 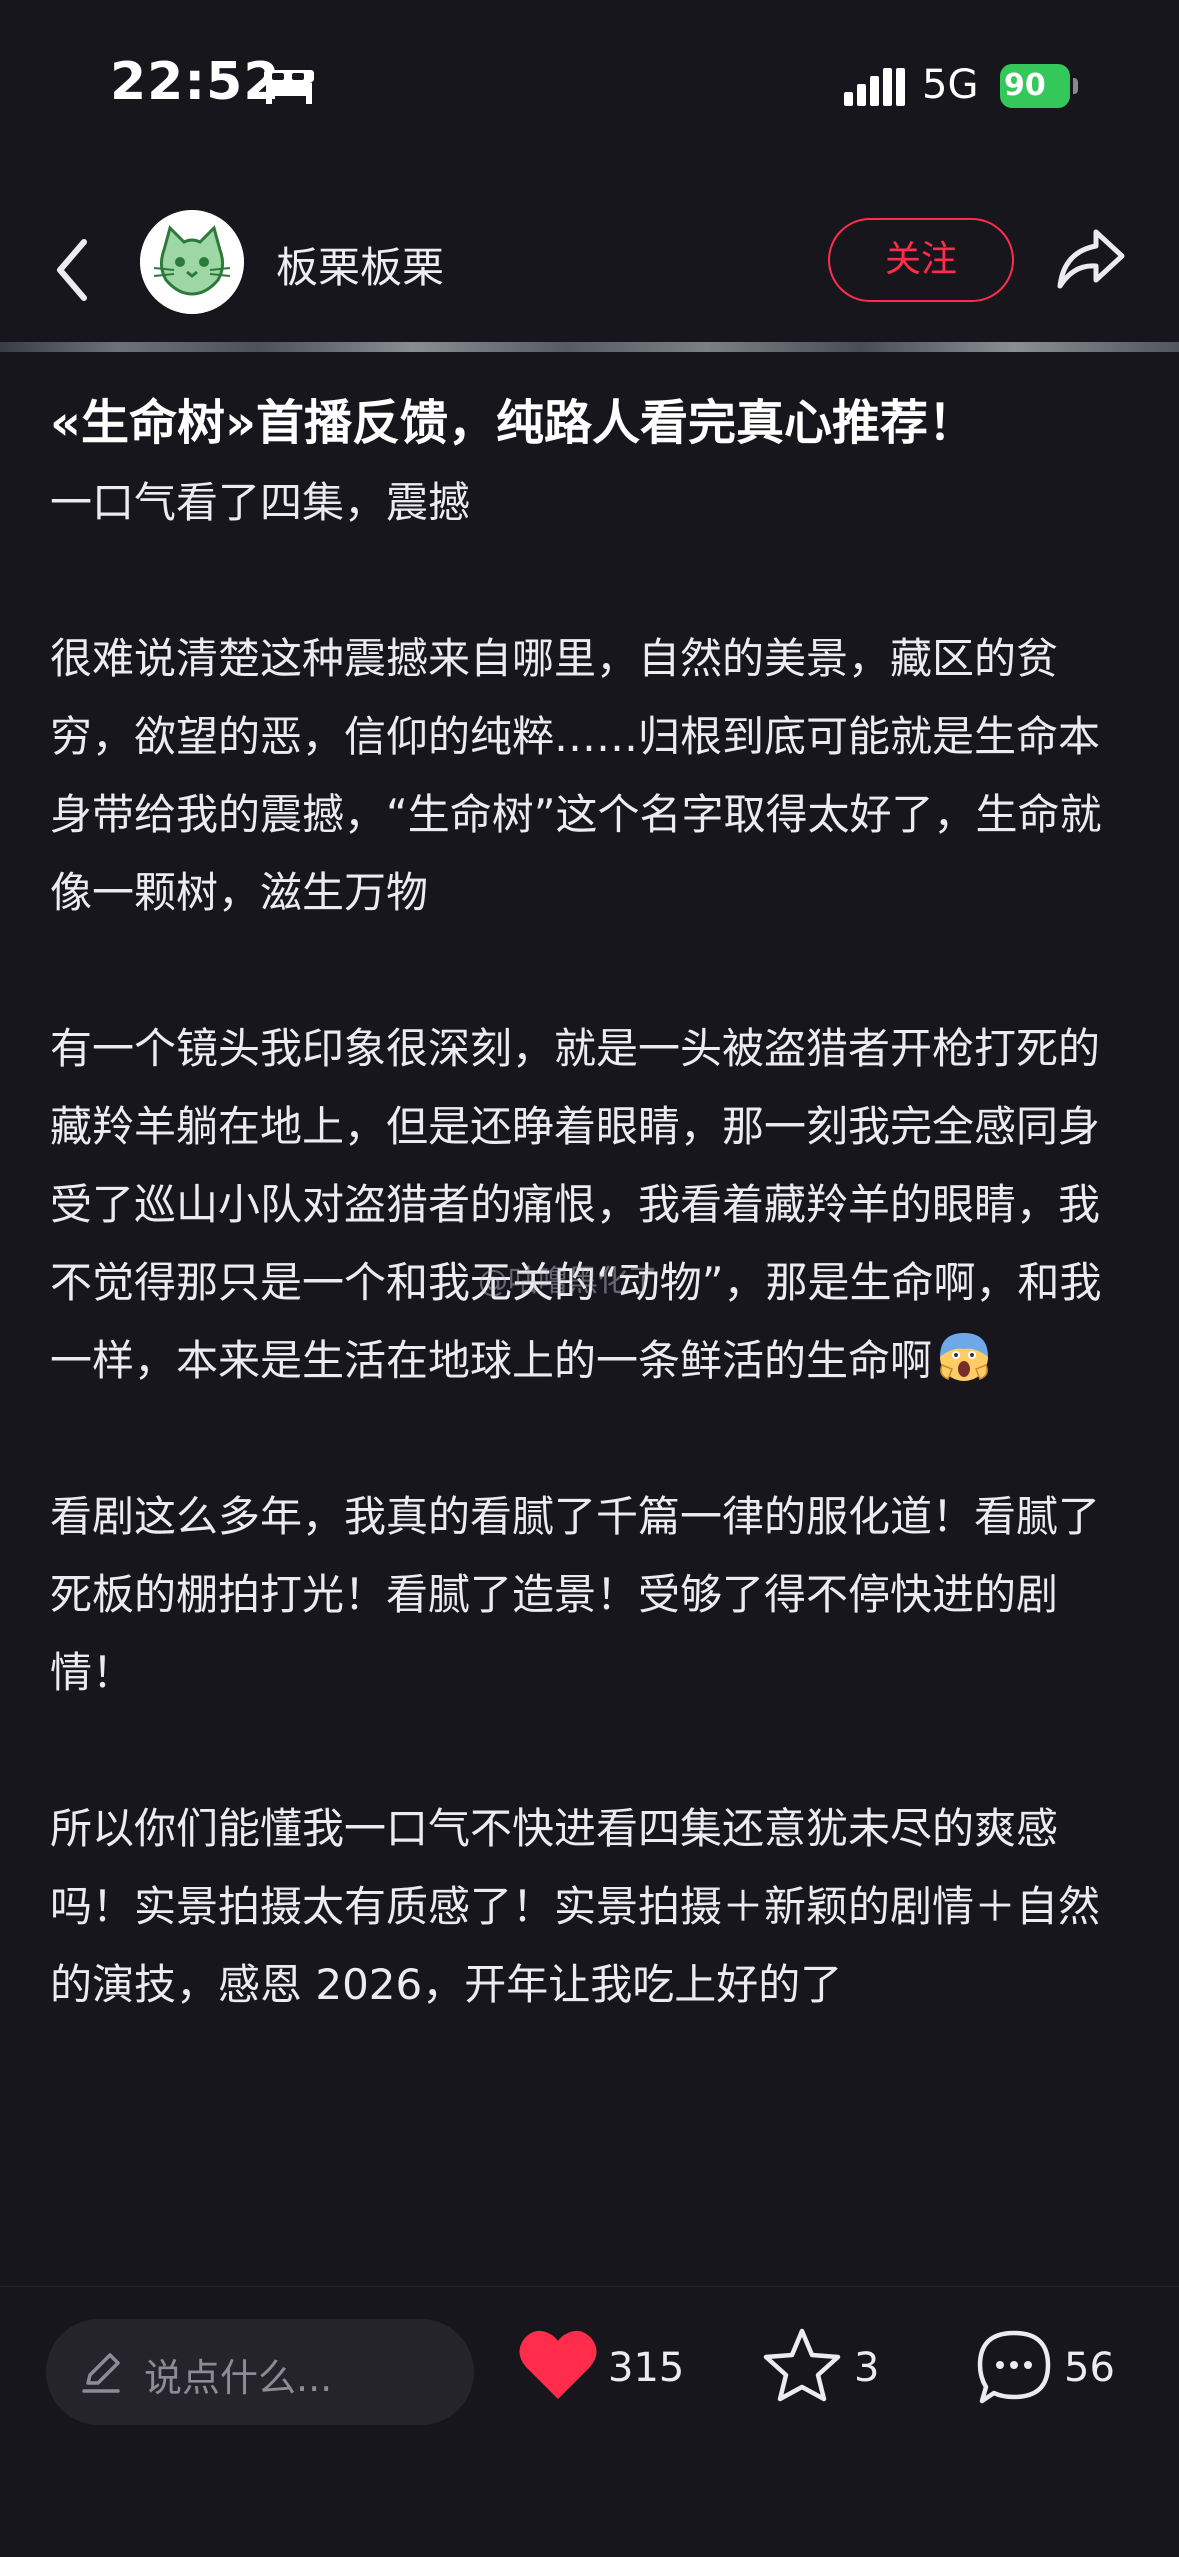 I want to click on author-name: 板栗板栗, so click(x=360, y=264).